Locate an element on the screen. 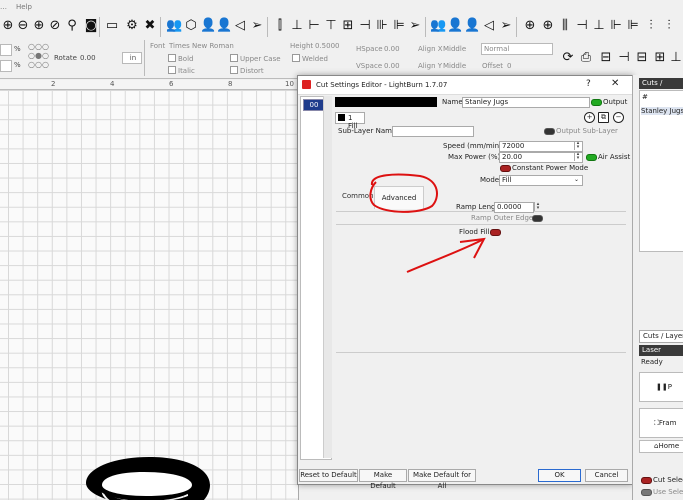  send-arrow-icon: ➢ is located at coordinates (415, 26).